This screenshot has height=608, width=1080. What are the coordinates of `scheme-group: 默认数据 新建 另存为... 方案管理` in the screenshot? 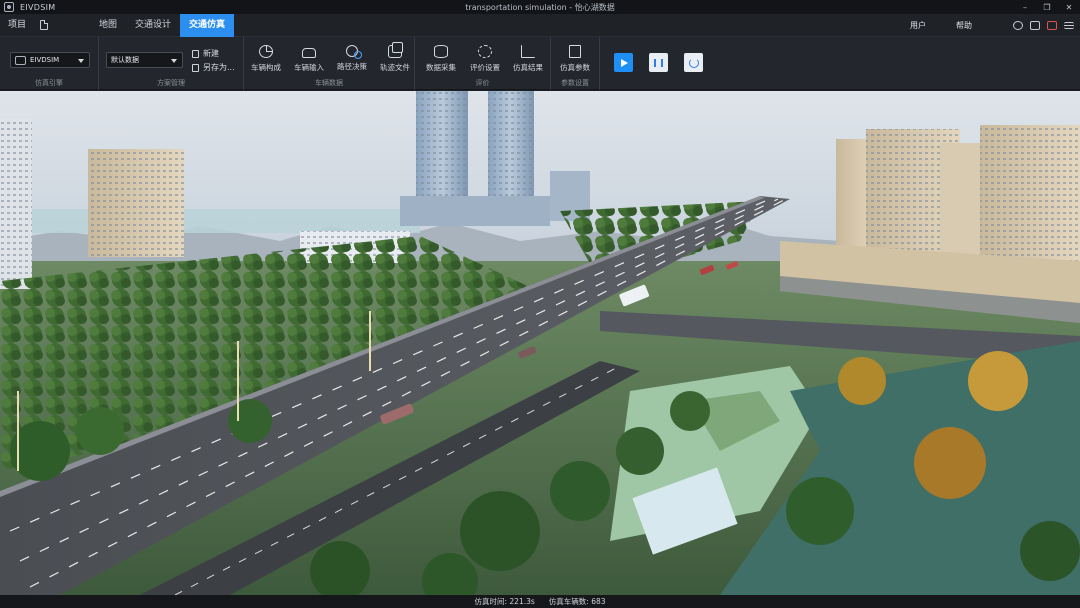 It's located at (171, 63).